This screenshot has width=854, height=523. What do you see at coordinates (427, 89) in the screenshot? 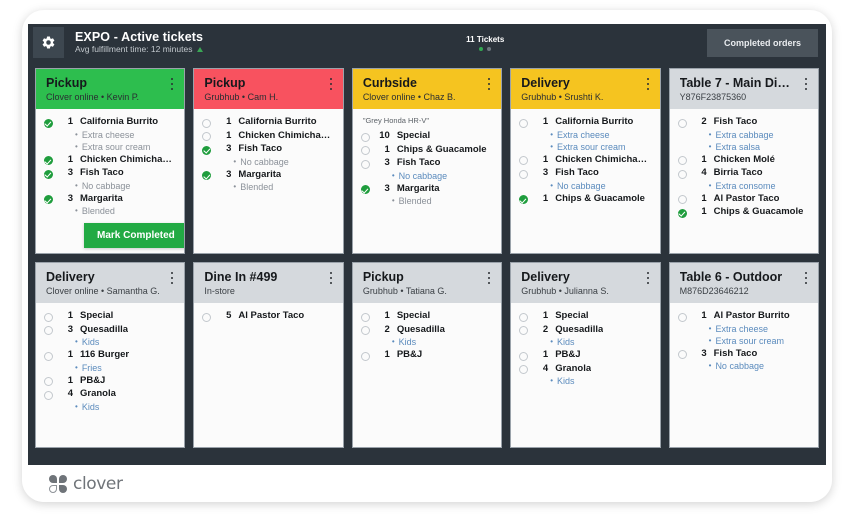
I see `ticket-header: Curbside Clover online • Chaz B.` at bounding box center [427, 89].